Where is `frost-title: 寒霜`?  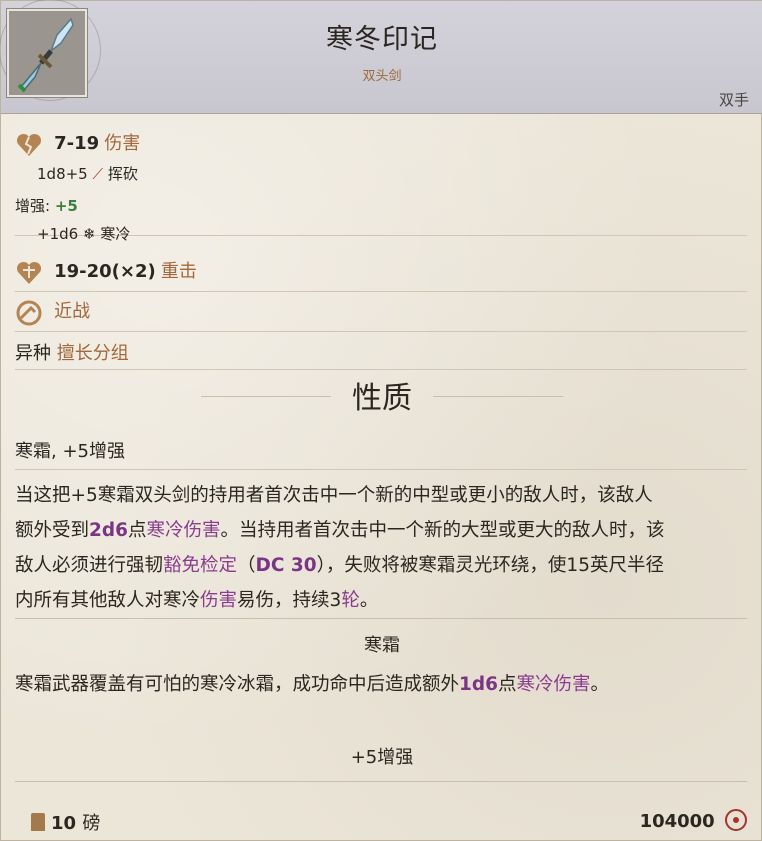
frost-title: 寒霜 is located at coordinates (382, 645).